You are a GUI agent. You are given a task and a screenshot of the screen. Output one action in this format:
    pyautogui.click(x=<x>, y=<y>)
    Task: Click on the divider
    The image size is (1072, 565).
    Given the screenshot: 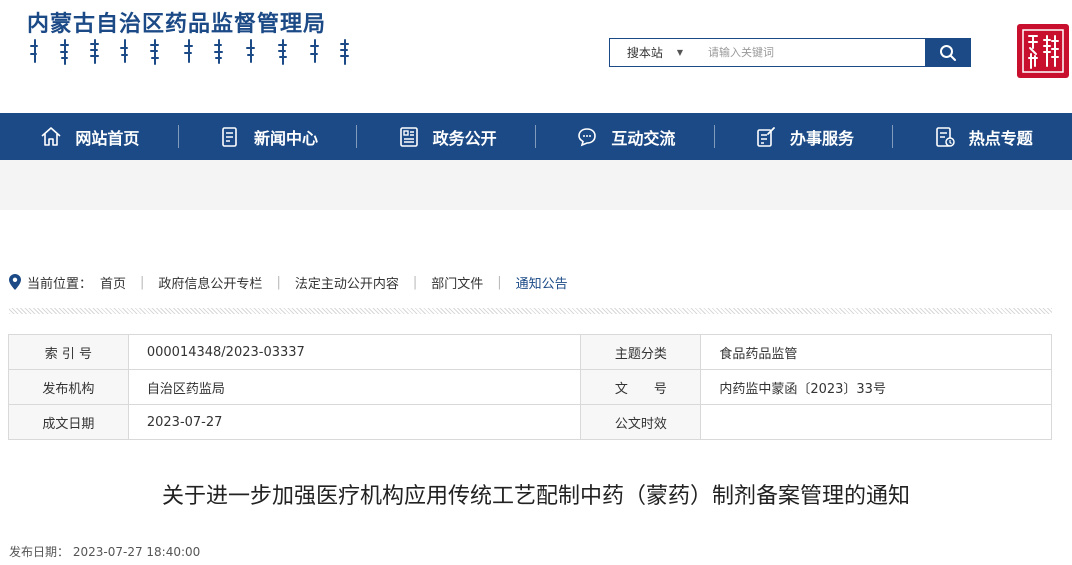 What is the action you would take?
    pyautogui.click(x=530, y=311)
    